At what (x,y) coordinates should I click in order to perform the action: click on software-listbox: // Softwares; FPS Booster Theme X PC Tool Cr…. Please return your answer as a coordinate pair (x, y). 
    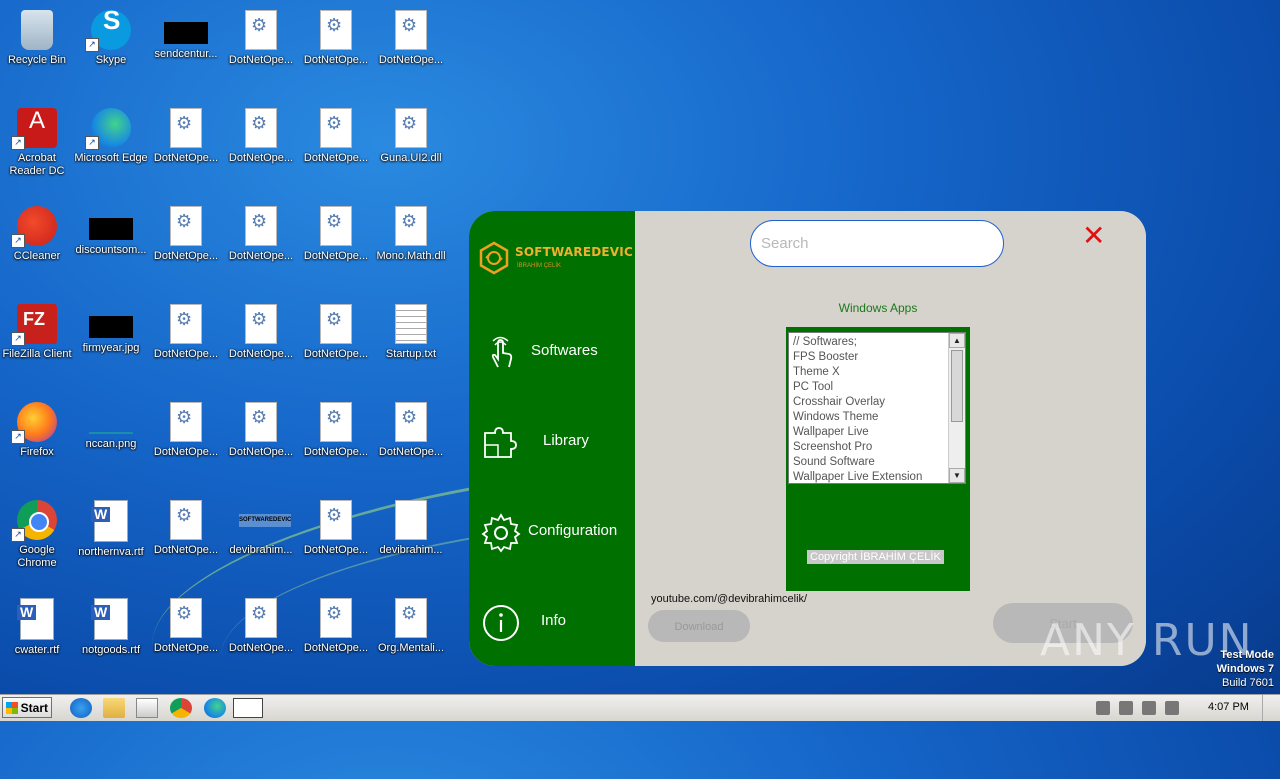
    Looking at the image, I should click on (877, 408).